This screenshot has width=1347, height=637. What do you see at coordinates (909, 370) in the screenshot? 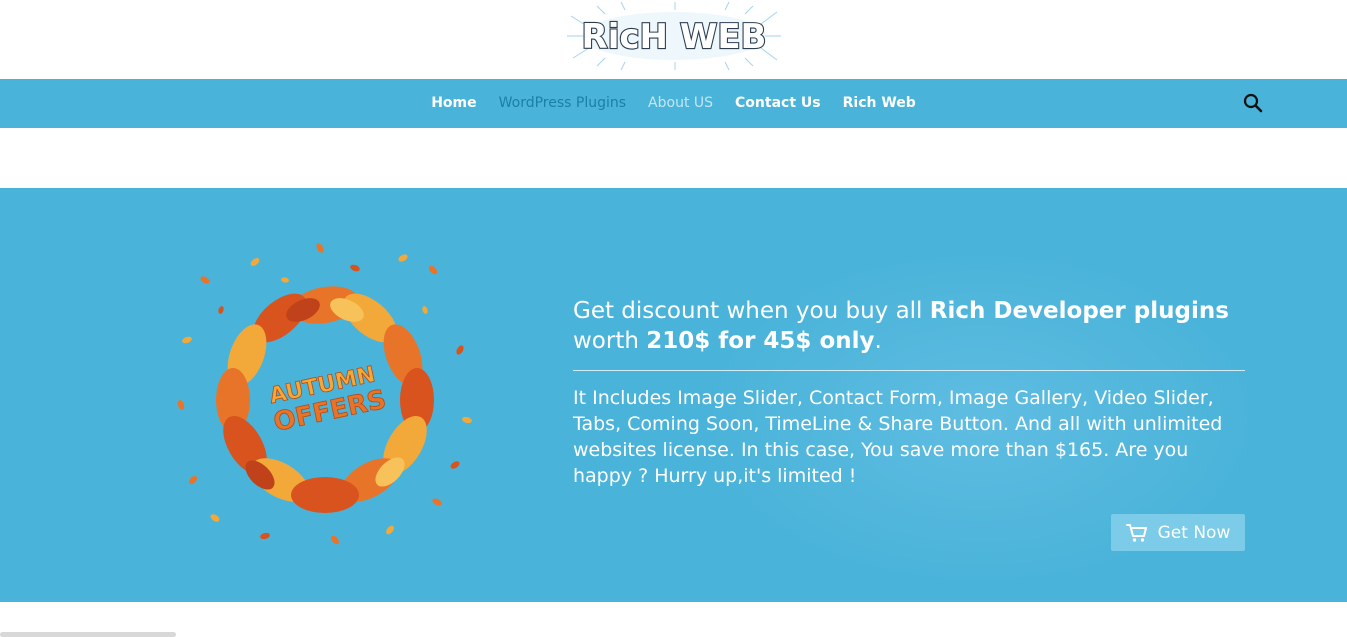
I see `promo-divider` at bounding box center [909, 370].